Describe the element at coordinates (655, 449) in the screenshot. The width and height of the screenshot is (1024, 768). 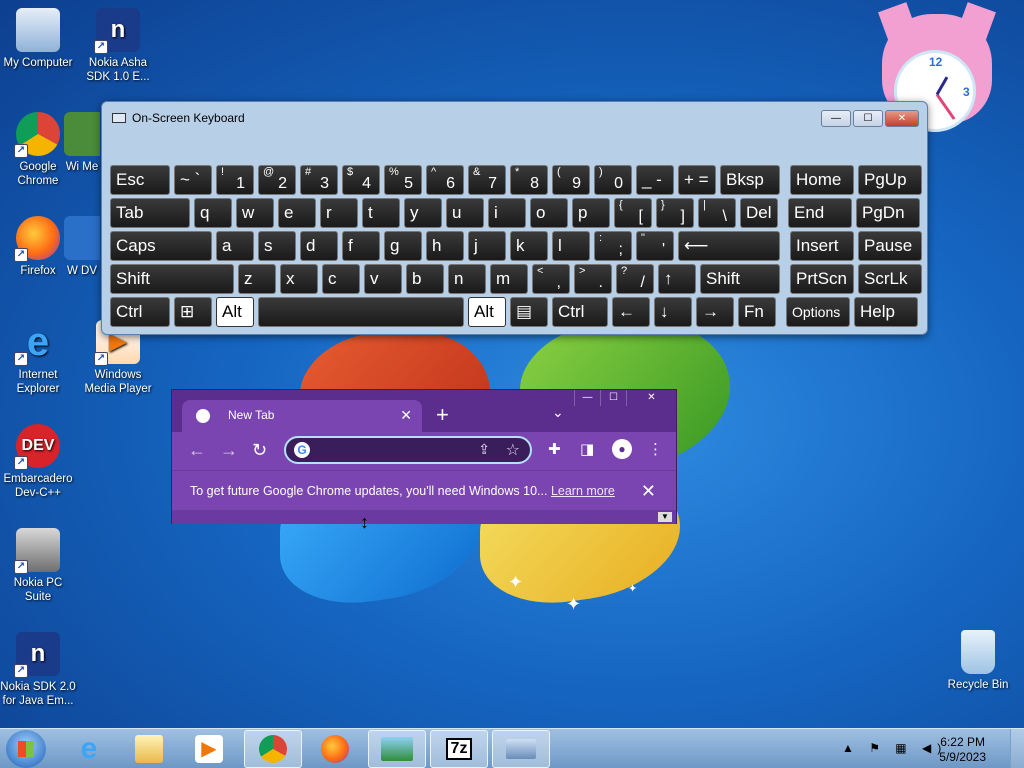
I see `menu-kebab-icon: ⋮` at that location.